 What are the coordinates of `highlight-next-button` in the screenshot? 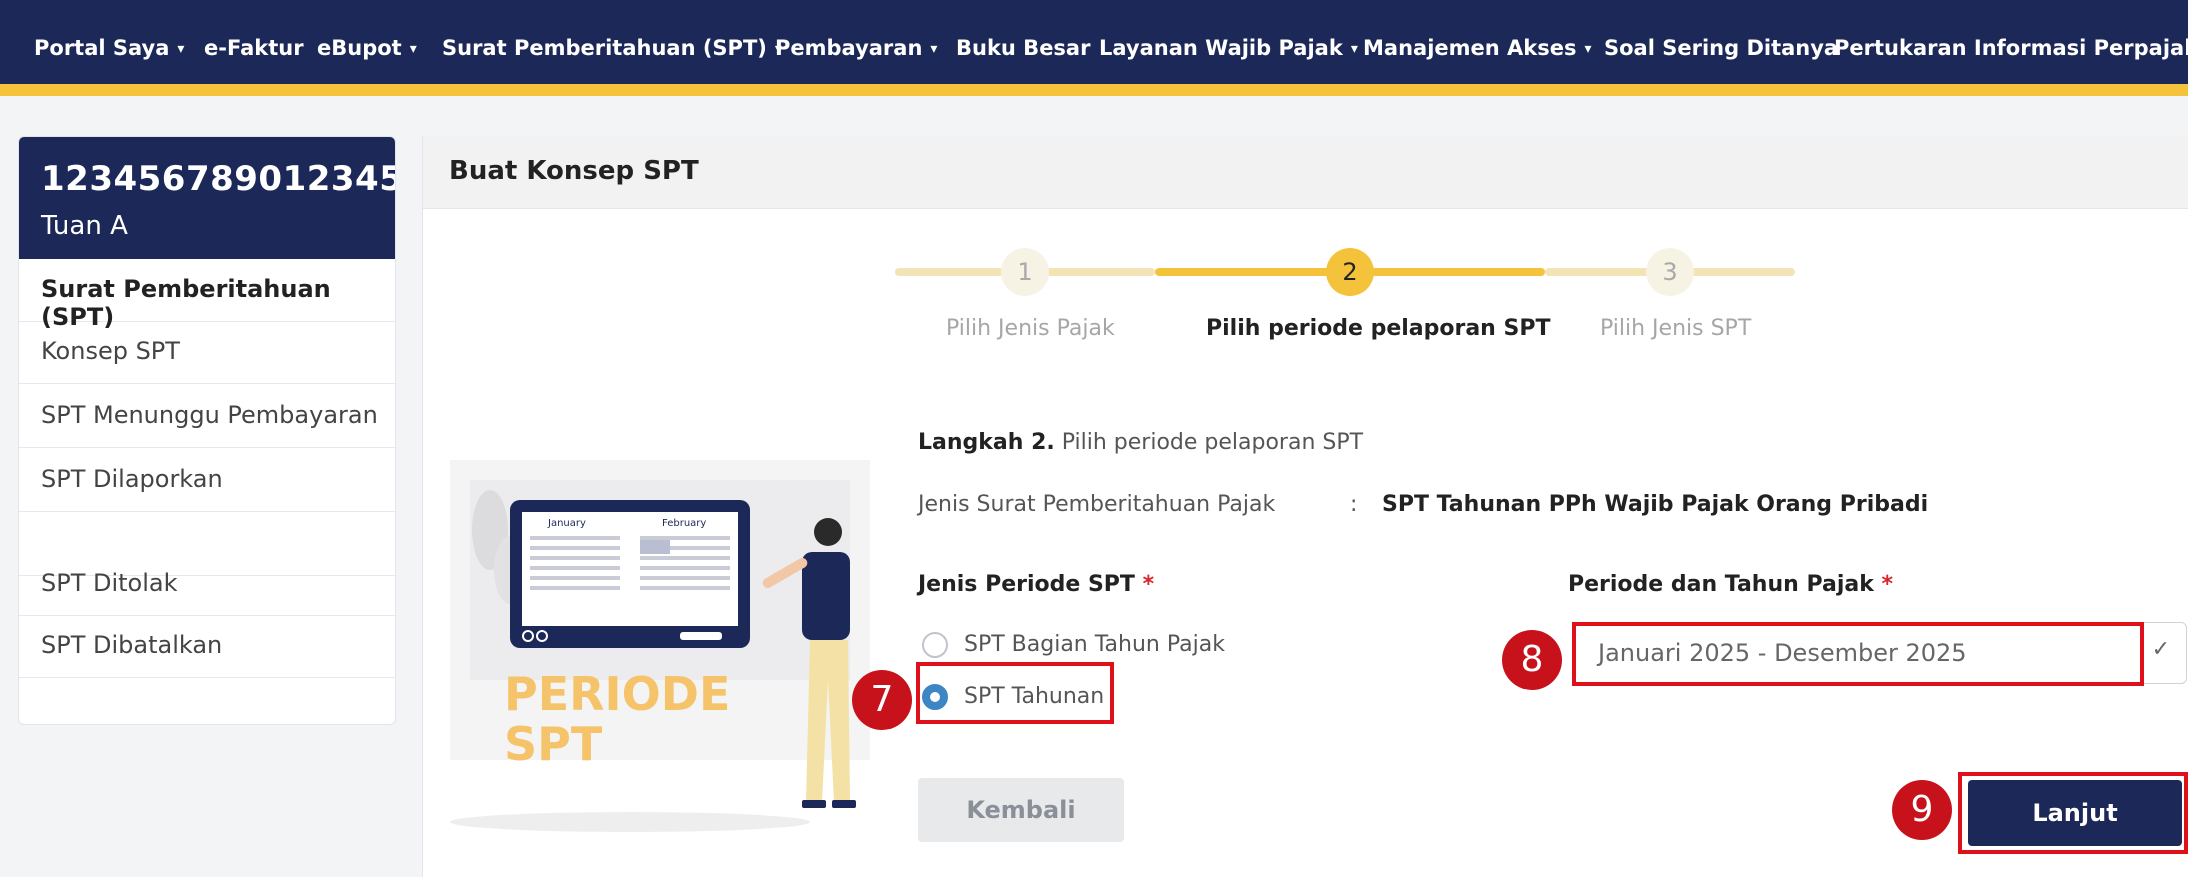 It's located at (2073, 813).